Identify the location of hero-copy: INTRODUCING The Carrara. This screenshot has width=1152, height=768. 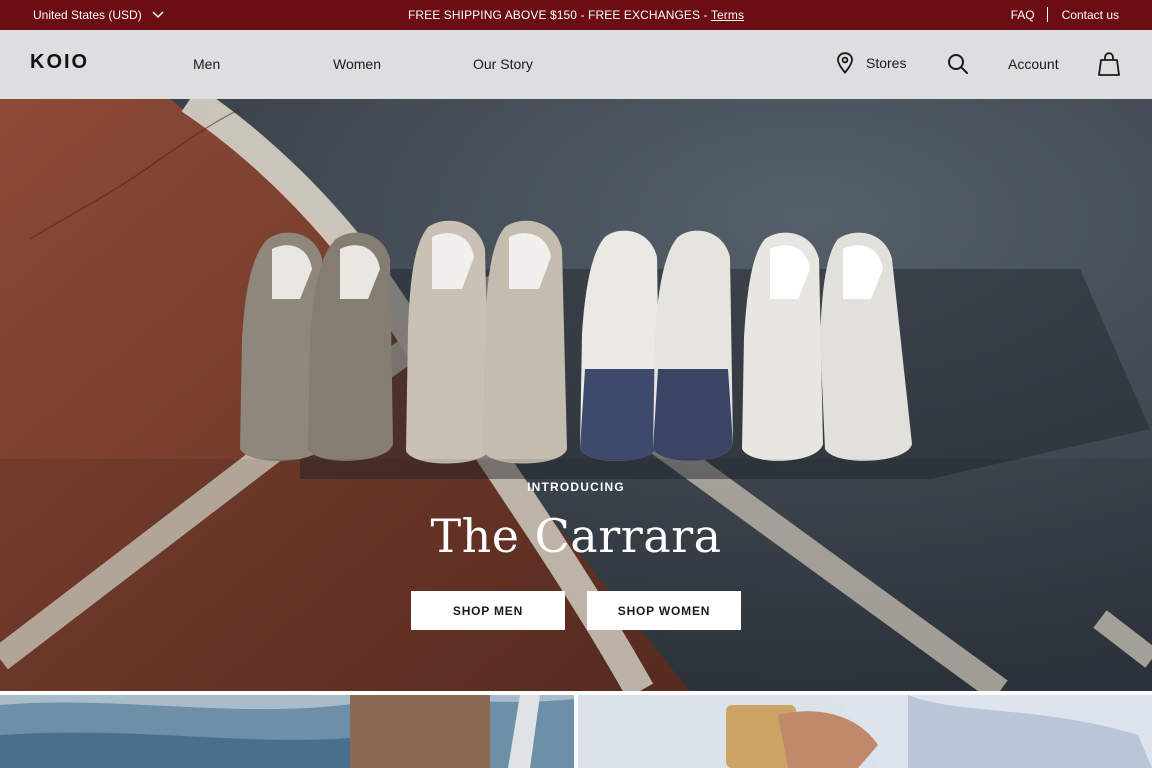
(576, 522).